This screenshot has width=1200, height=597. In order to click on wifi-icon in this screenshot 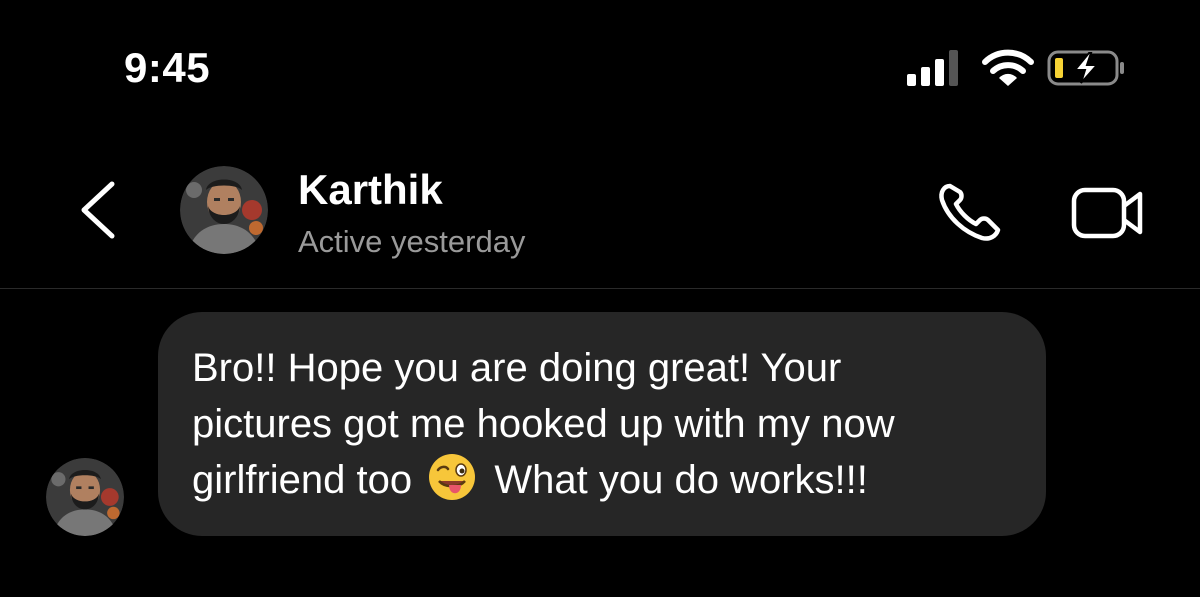, I will do `click(1008, 67)`.